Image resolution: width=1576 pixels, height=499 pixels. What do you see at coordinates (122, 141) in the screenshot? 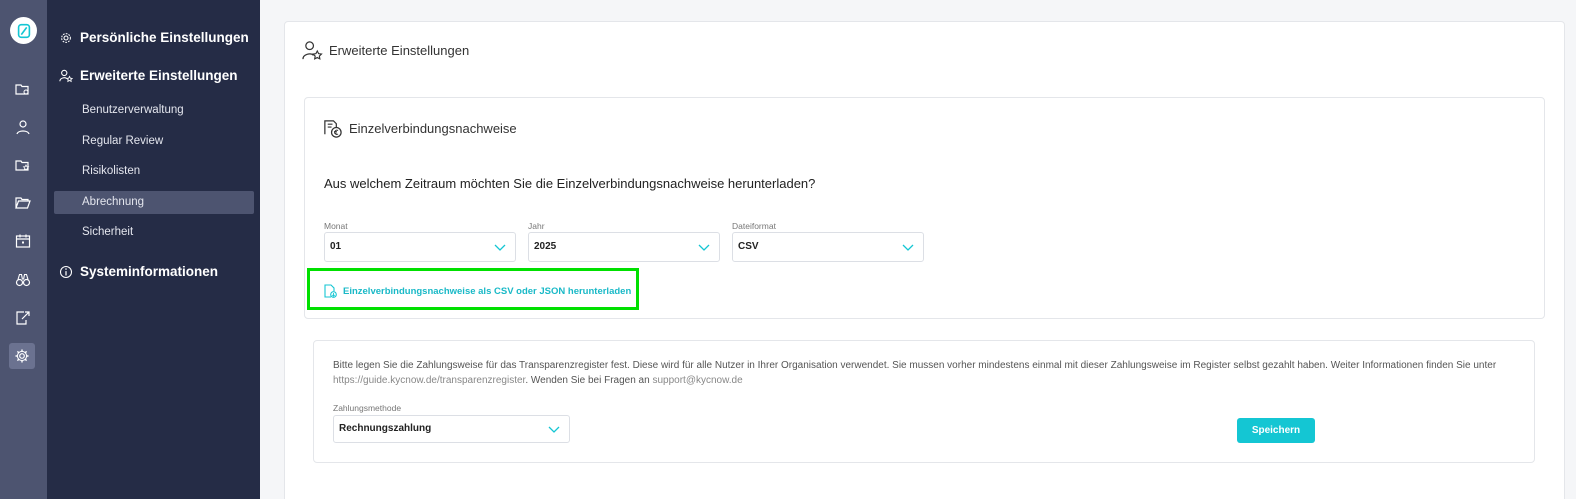
I see `nav-item-regular-review: Regular Review` at bounding box center [122, 141].